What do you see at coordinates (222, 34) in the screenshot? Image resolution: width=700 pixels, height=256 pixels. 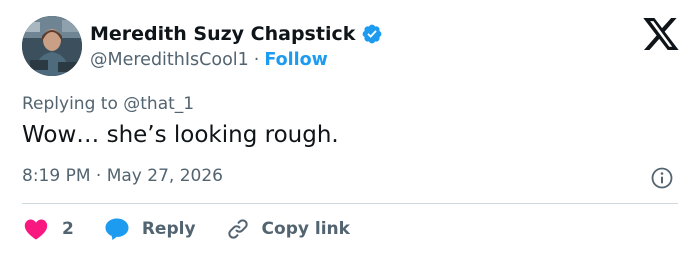 I see `author-display-name: Meredith Suzy Chapstick` at bounding box center [222, 34].